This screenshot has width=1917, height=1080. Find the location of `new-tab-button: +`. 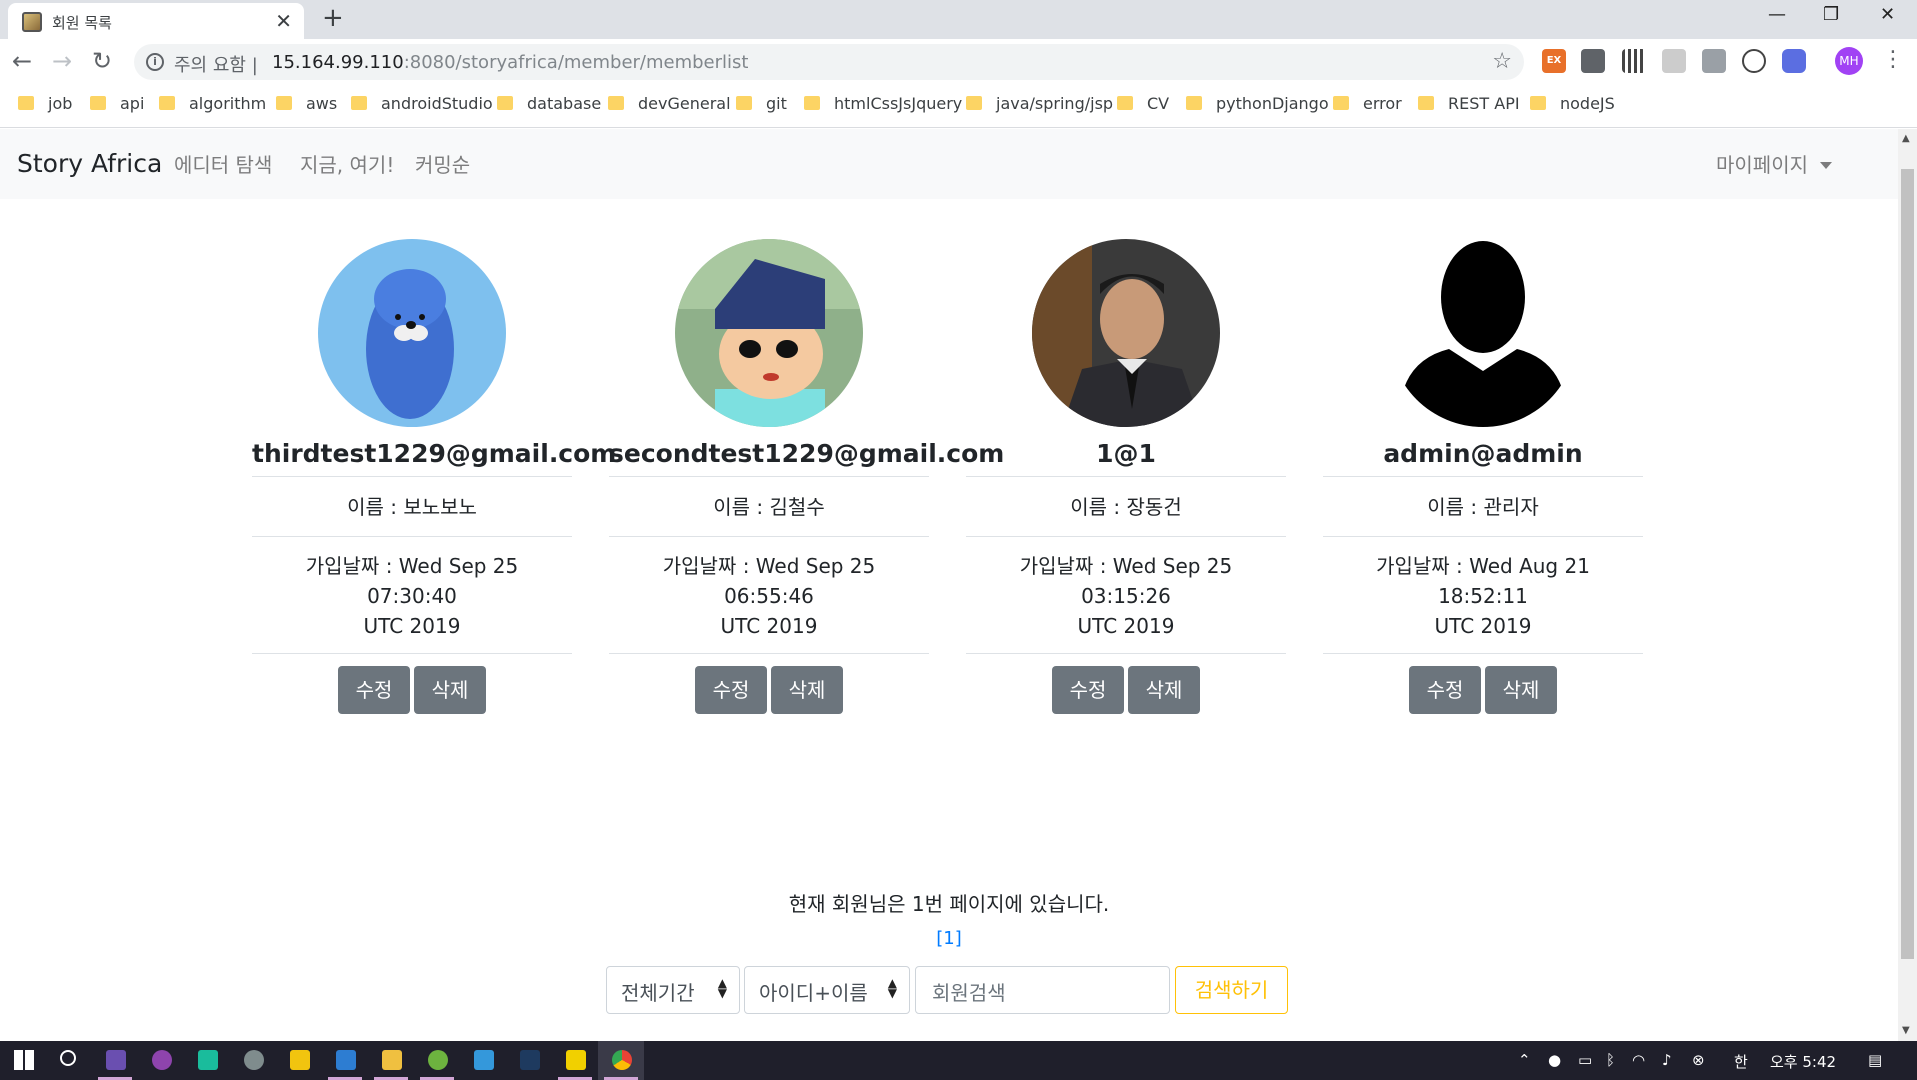

new-tab-button: + is located at coordinates (333, 18).